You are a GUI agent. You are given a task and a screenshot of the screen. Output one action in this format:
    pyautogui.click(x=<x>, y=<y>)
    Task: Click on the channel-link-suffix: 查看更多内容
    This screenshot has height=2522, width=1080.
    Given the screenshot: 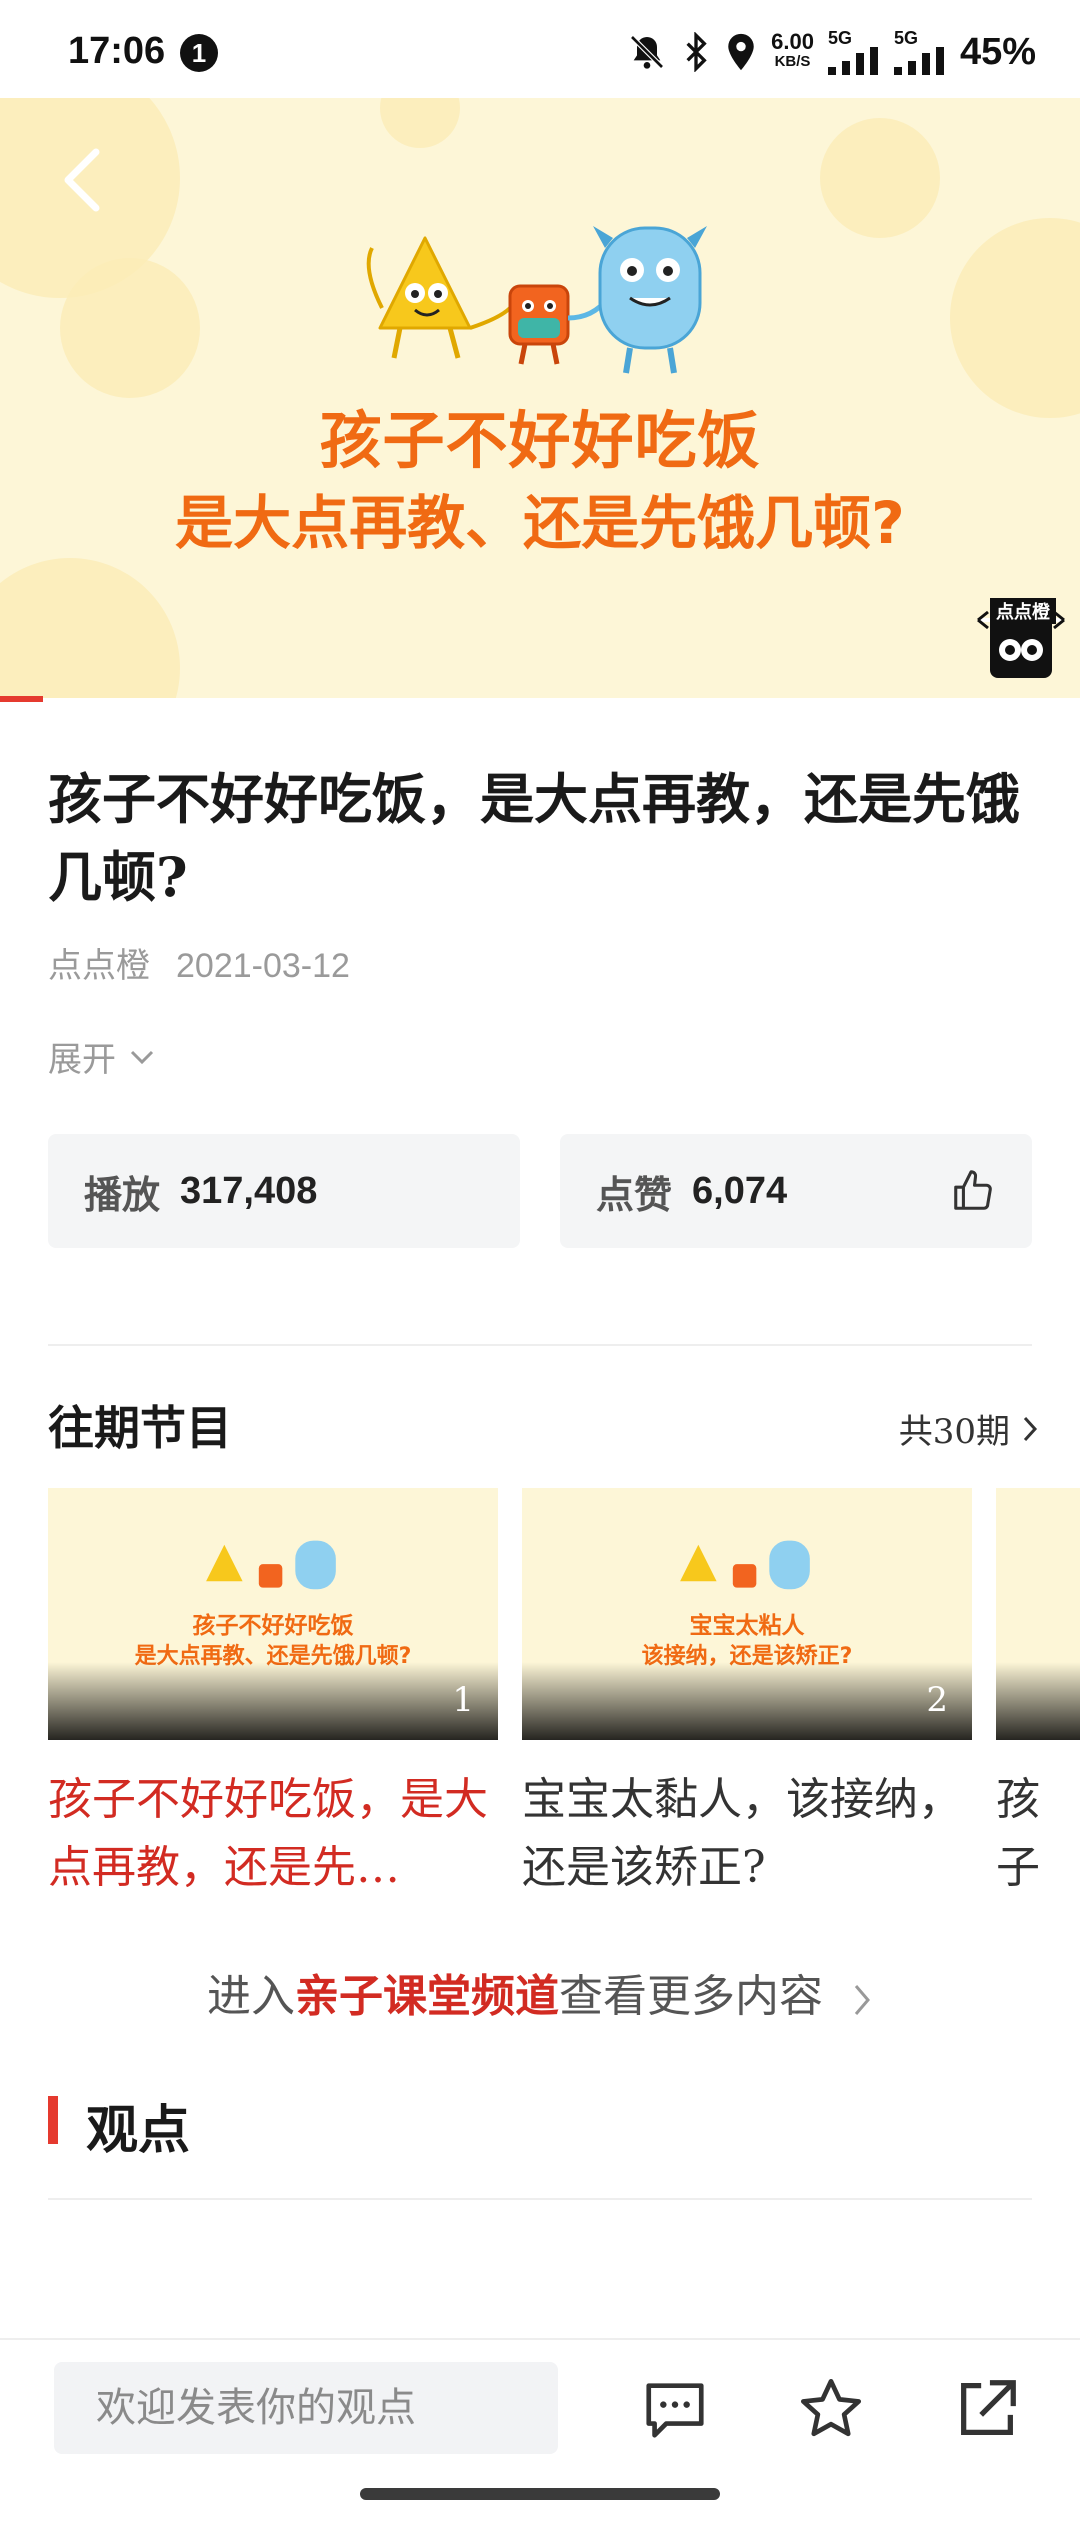 What is the action you would take?
    pyautogui.click(x=691, y=1996)
    